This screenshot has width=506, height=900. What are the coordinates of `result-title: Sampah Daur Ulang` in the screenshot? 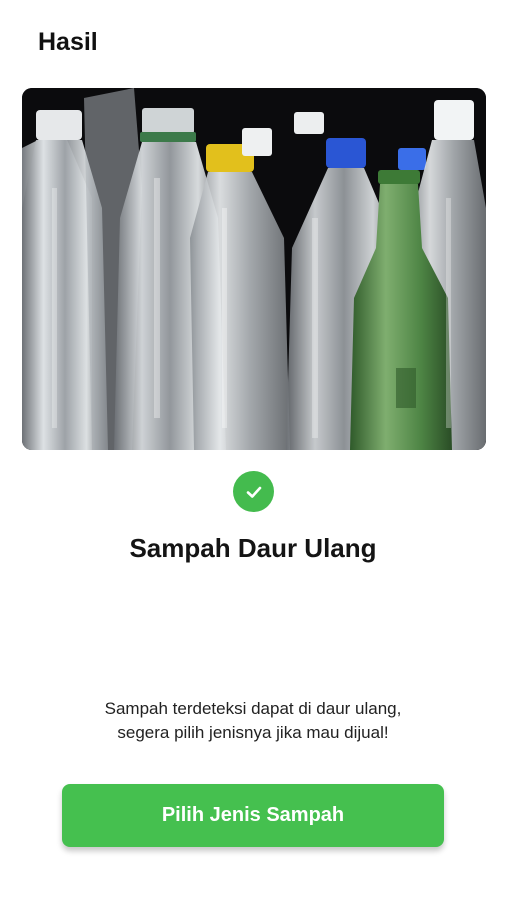 It's located at (253, 548).